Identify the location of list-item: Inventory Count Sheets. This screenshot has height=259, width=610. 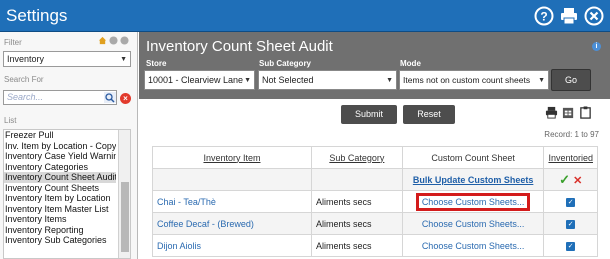
(60, 188).